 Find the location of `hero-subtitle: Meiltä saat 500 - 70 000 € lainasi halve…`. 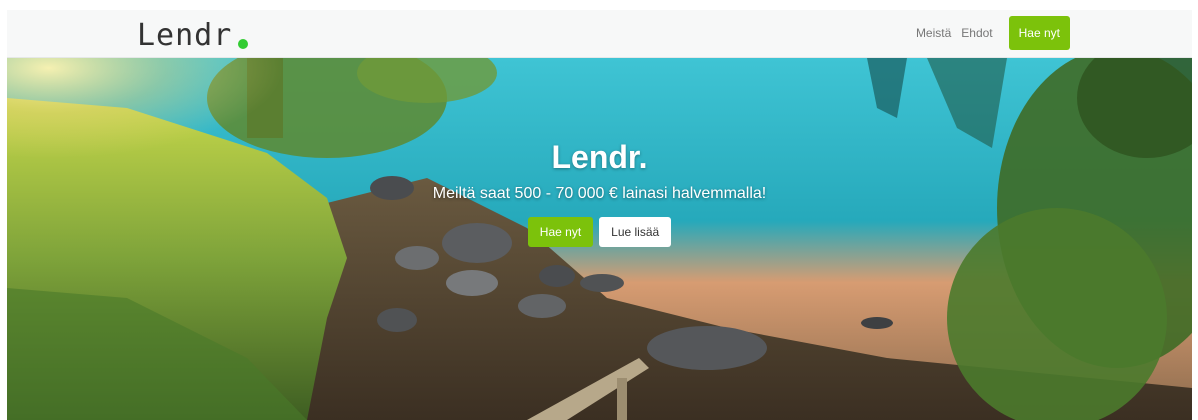

hero-subtitle: Meiltä saat 500 - 70 000 € lainasi halve… is located at coordinates (599, 193).